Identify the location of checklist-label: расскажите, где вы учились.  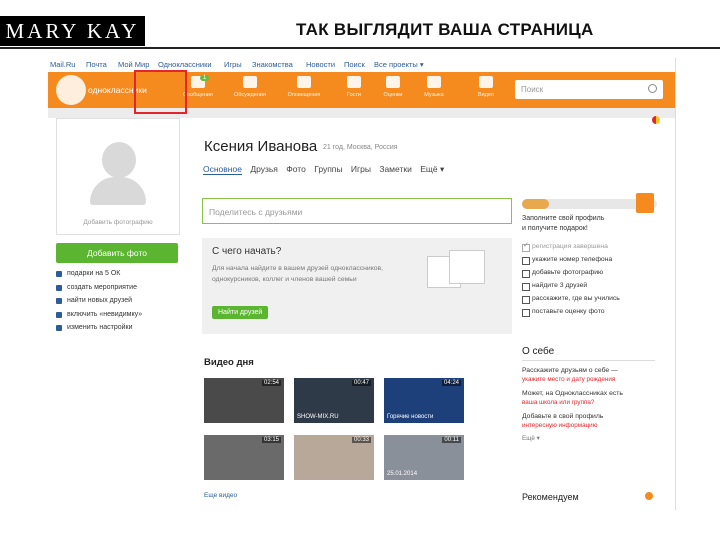
(576, 298).